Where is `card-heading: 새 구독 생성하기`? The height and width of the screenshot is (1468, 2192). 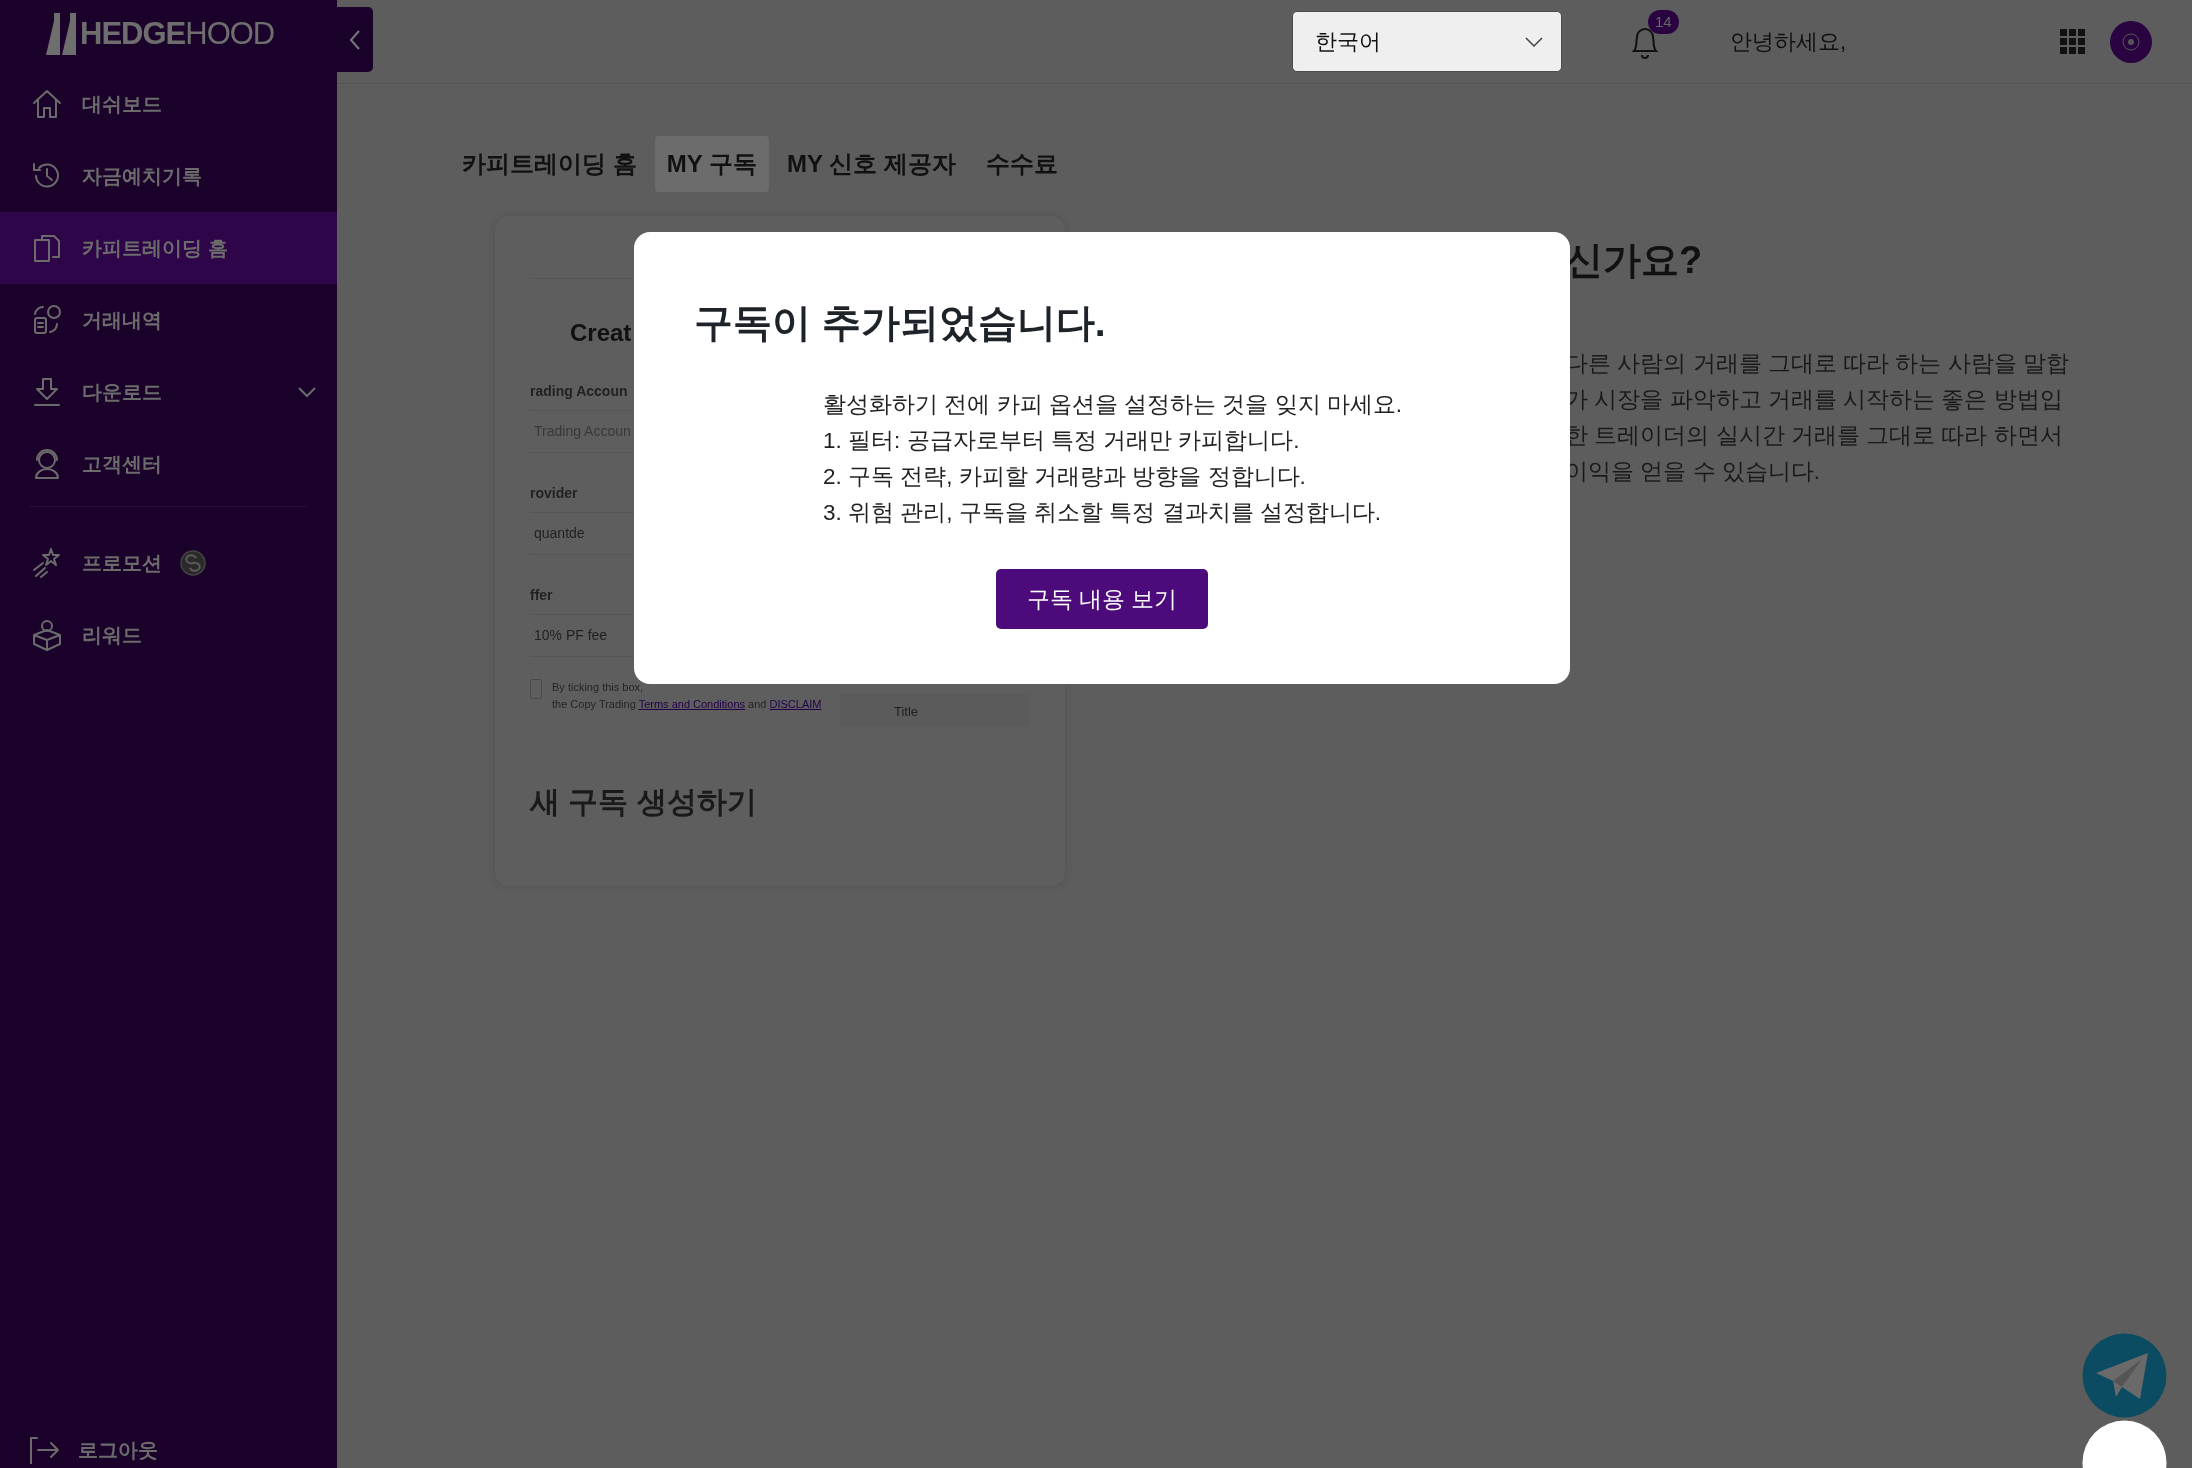
card-heading: 새 구독 생성하기 is located at coordinates (644, 802).